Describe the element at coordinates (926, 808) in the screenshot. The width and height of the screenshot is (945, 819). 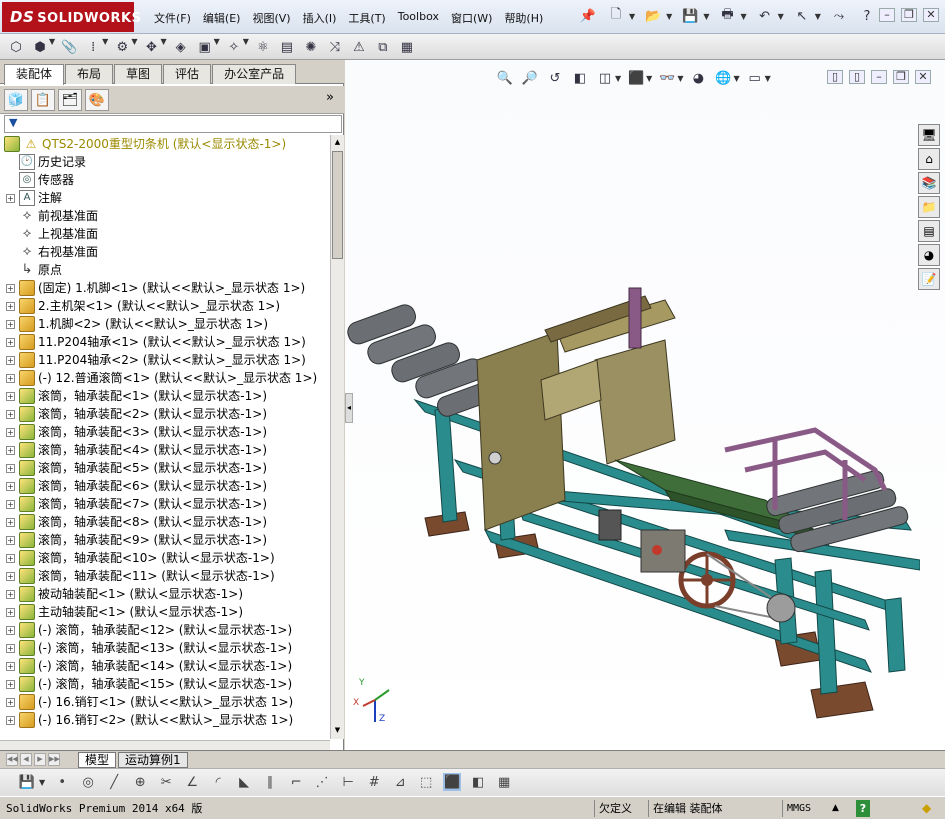
I see `notification-icon: ◆` at that location.